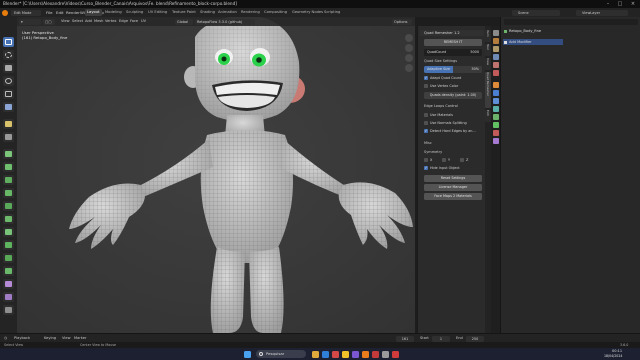  What do you see at coordinates (495, 141) in the screenshot?
I see `texture-icon` at bounding box center [495, 141].